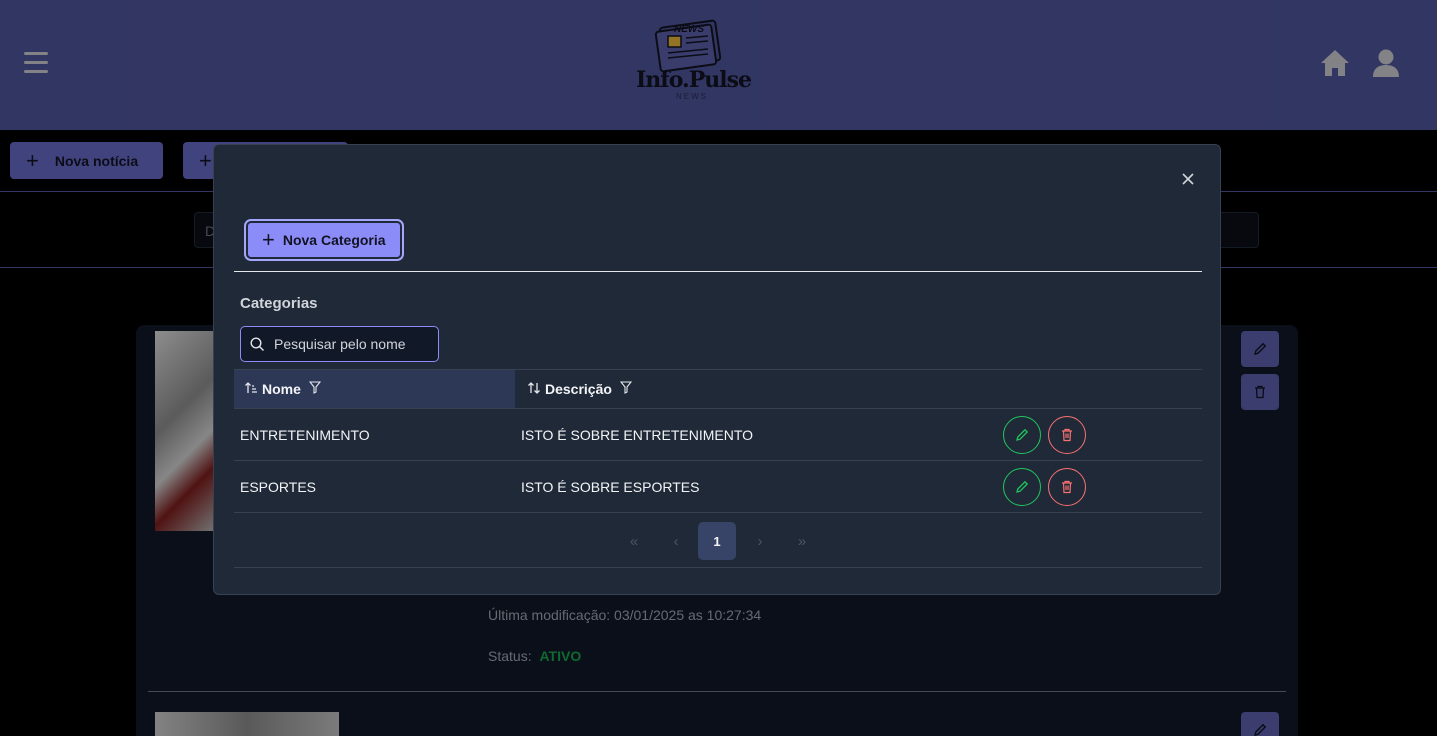 The image size is (1437, 736). Describe the element at coordinates (665, 389) in the screenshot. I see `column-header-descricao: Descrição` at that location.